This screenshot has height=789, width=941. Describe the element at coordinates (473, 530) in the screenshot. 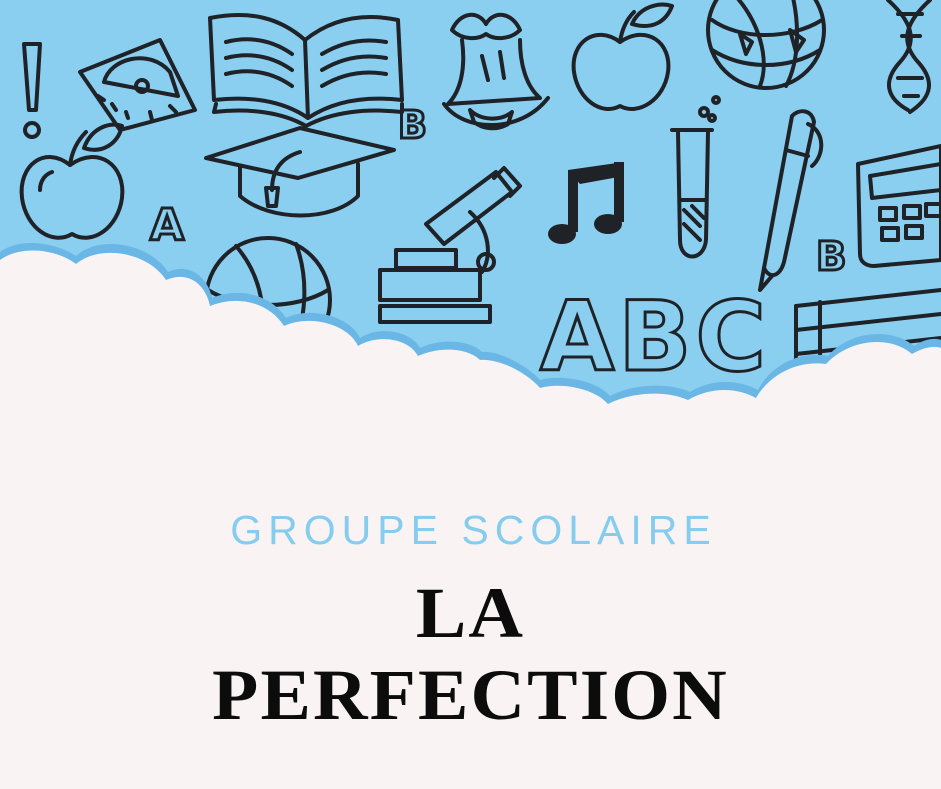

I see `school-subtitle: GROUPE SCOLAIRE` at that location.